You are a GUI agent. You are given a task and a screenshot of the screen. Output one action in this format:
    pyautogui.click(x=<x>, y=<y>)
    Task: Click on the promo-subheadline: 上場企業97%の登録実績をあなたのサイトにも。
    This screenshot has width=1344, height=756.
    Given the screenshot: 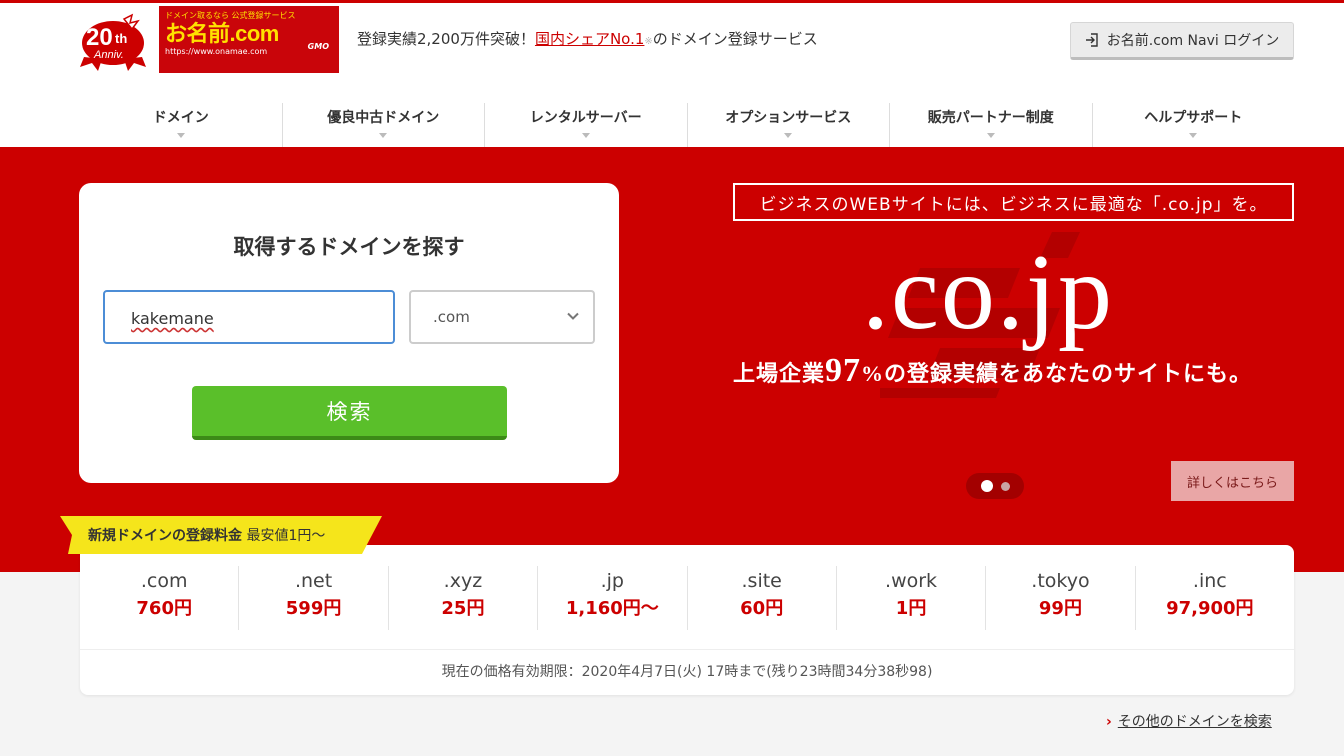 What is the action you would take?
    pyautogui.click(x=992, y=371)
    